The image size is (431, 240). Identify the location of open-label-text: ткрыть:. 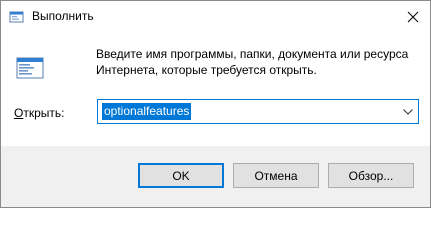
(44, 113).